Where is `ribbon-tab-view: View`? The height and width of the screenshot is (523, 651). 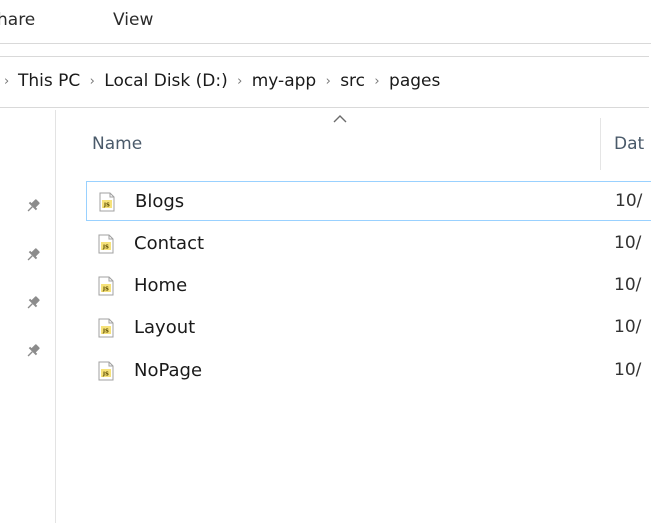 ribbon-tab-view: View is located at coordinates (133, 20).